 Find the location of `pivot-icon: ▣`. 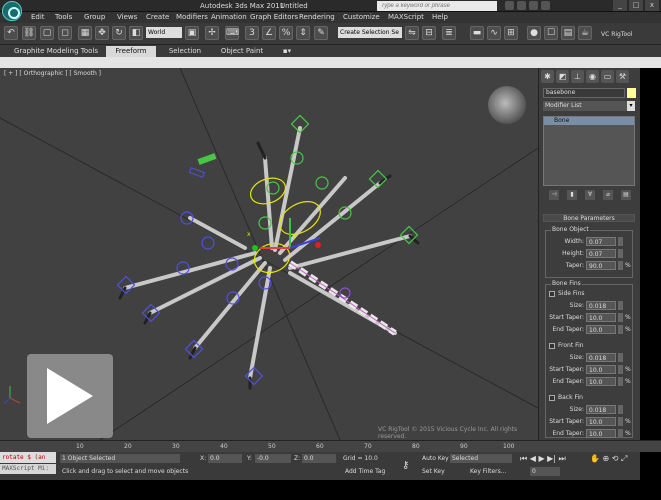

pivot-icon: ▣ is located at coordinates (192, 33).